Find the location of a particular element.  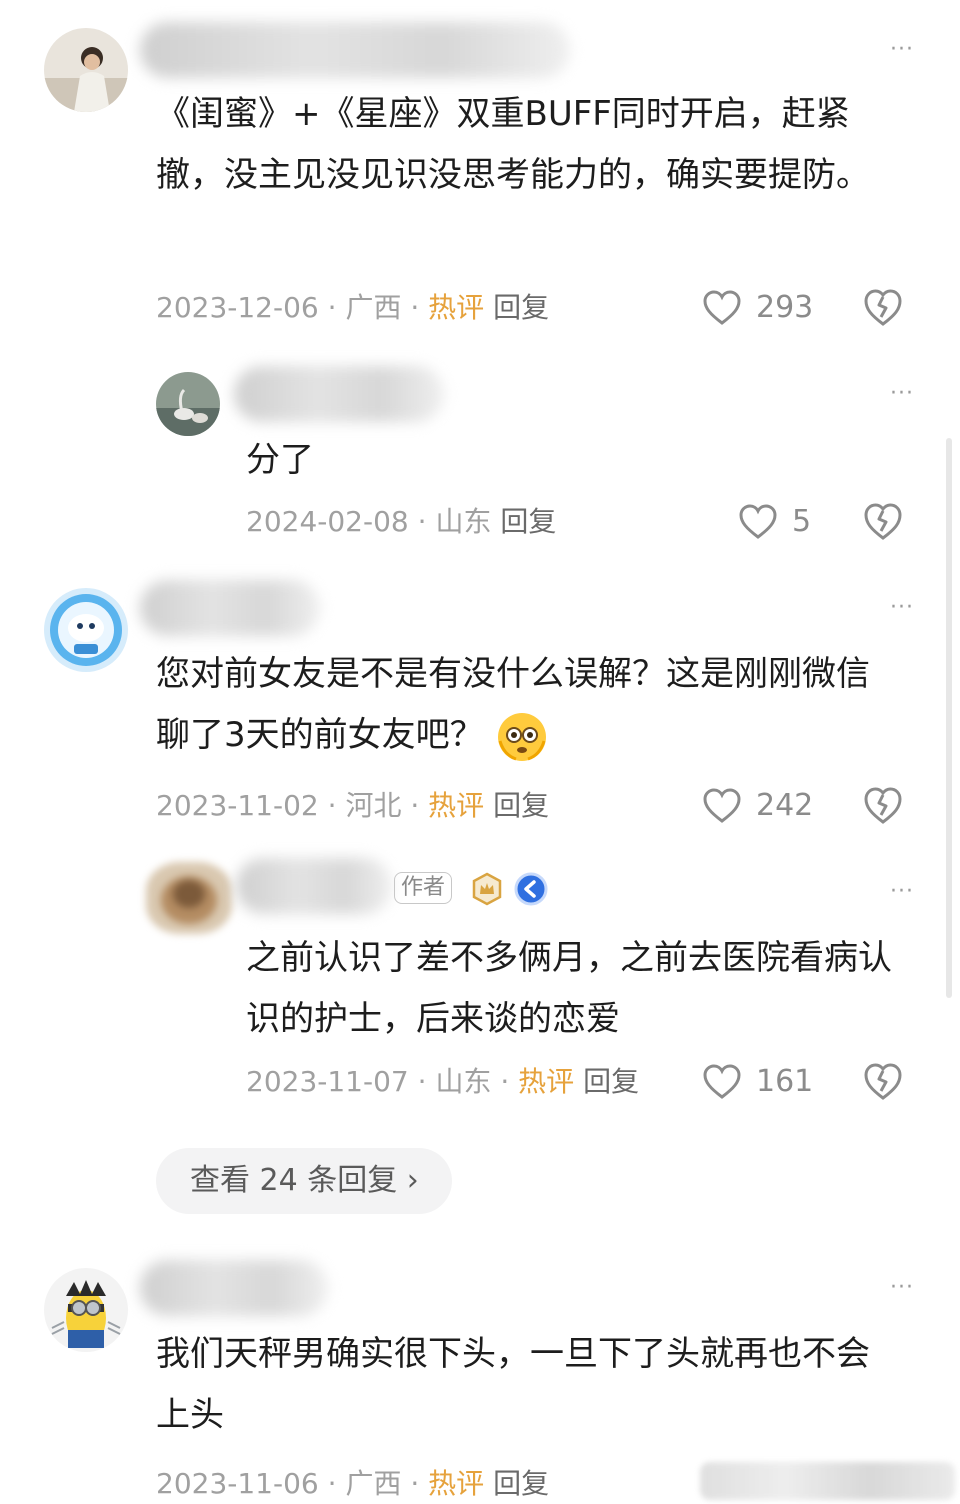

comment-text: 分了 is located at coordinates (280, 460).